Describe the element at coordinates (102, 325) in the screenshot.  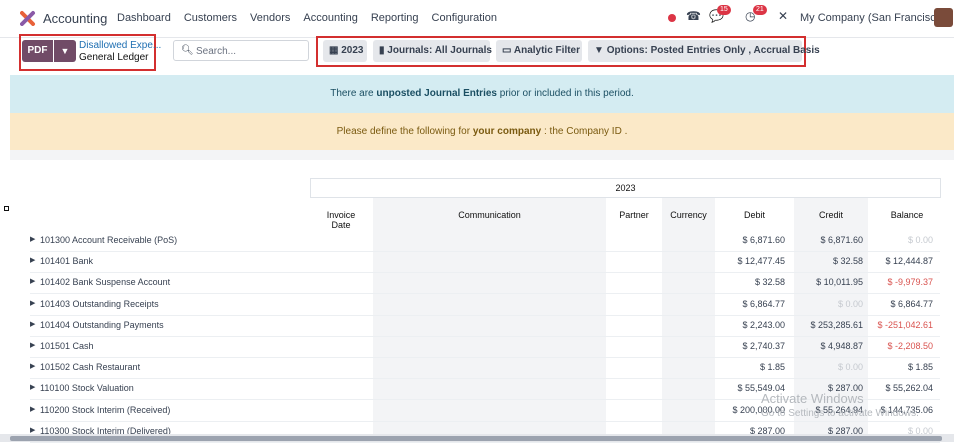
I see `account-name: 101404 Outstanding Payments` at that location.